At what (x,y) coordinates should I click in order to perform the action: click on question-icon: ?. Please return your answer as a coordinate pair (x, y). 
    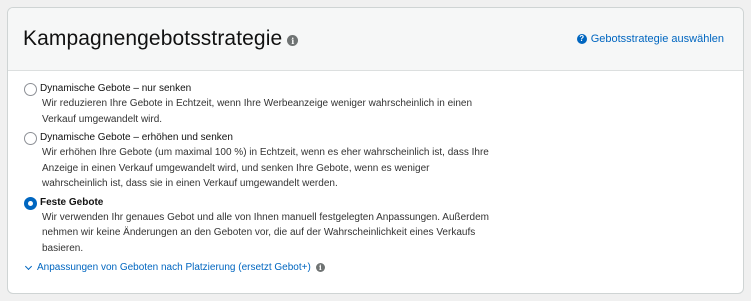
    Looking at the image, I should click on (581, 39).